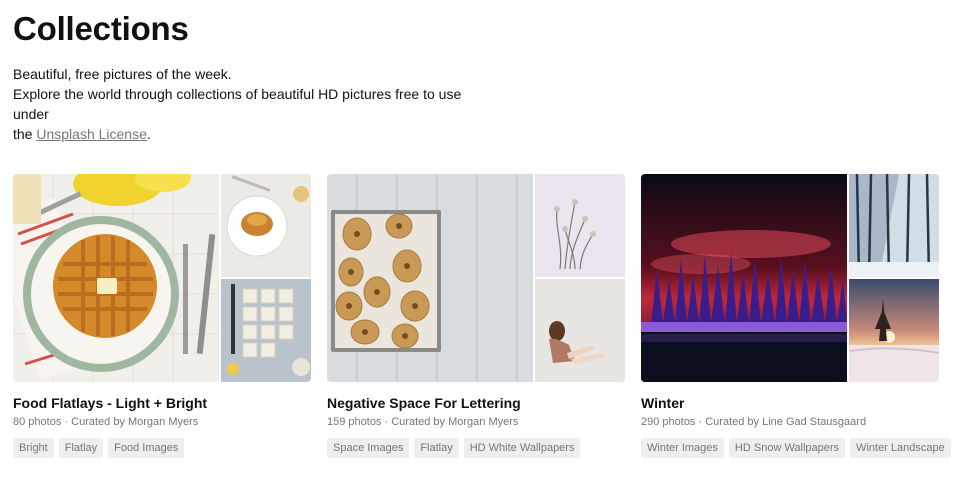  Describe the element at coordinates (266, 330) in the screenshot. I see `photo-tofu-cubes` at that location.